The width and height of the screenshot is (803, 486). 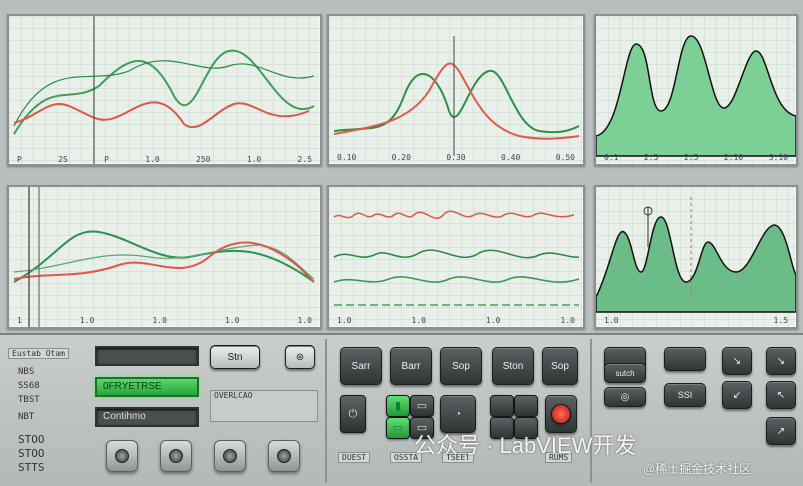 I want to click on toggle-icon: ⊛, so click(x=300, y=357).